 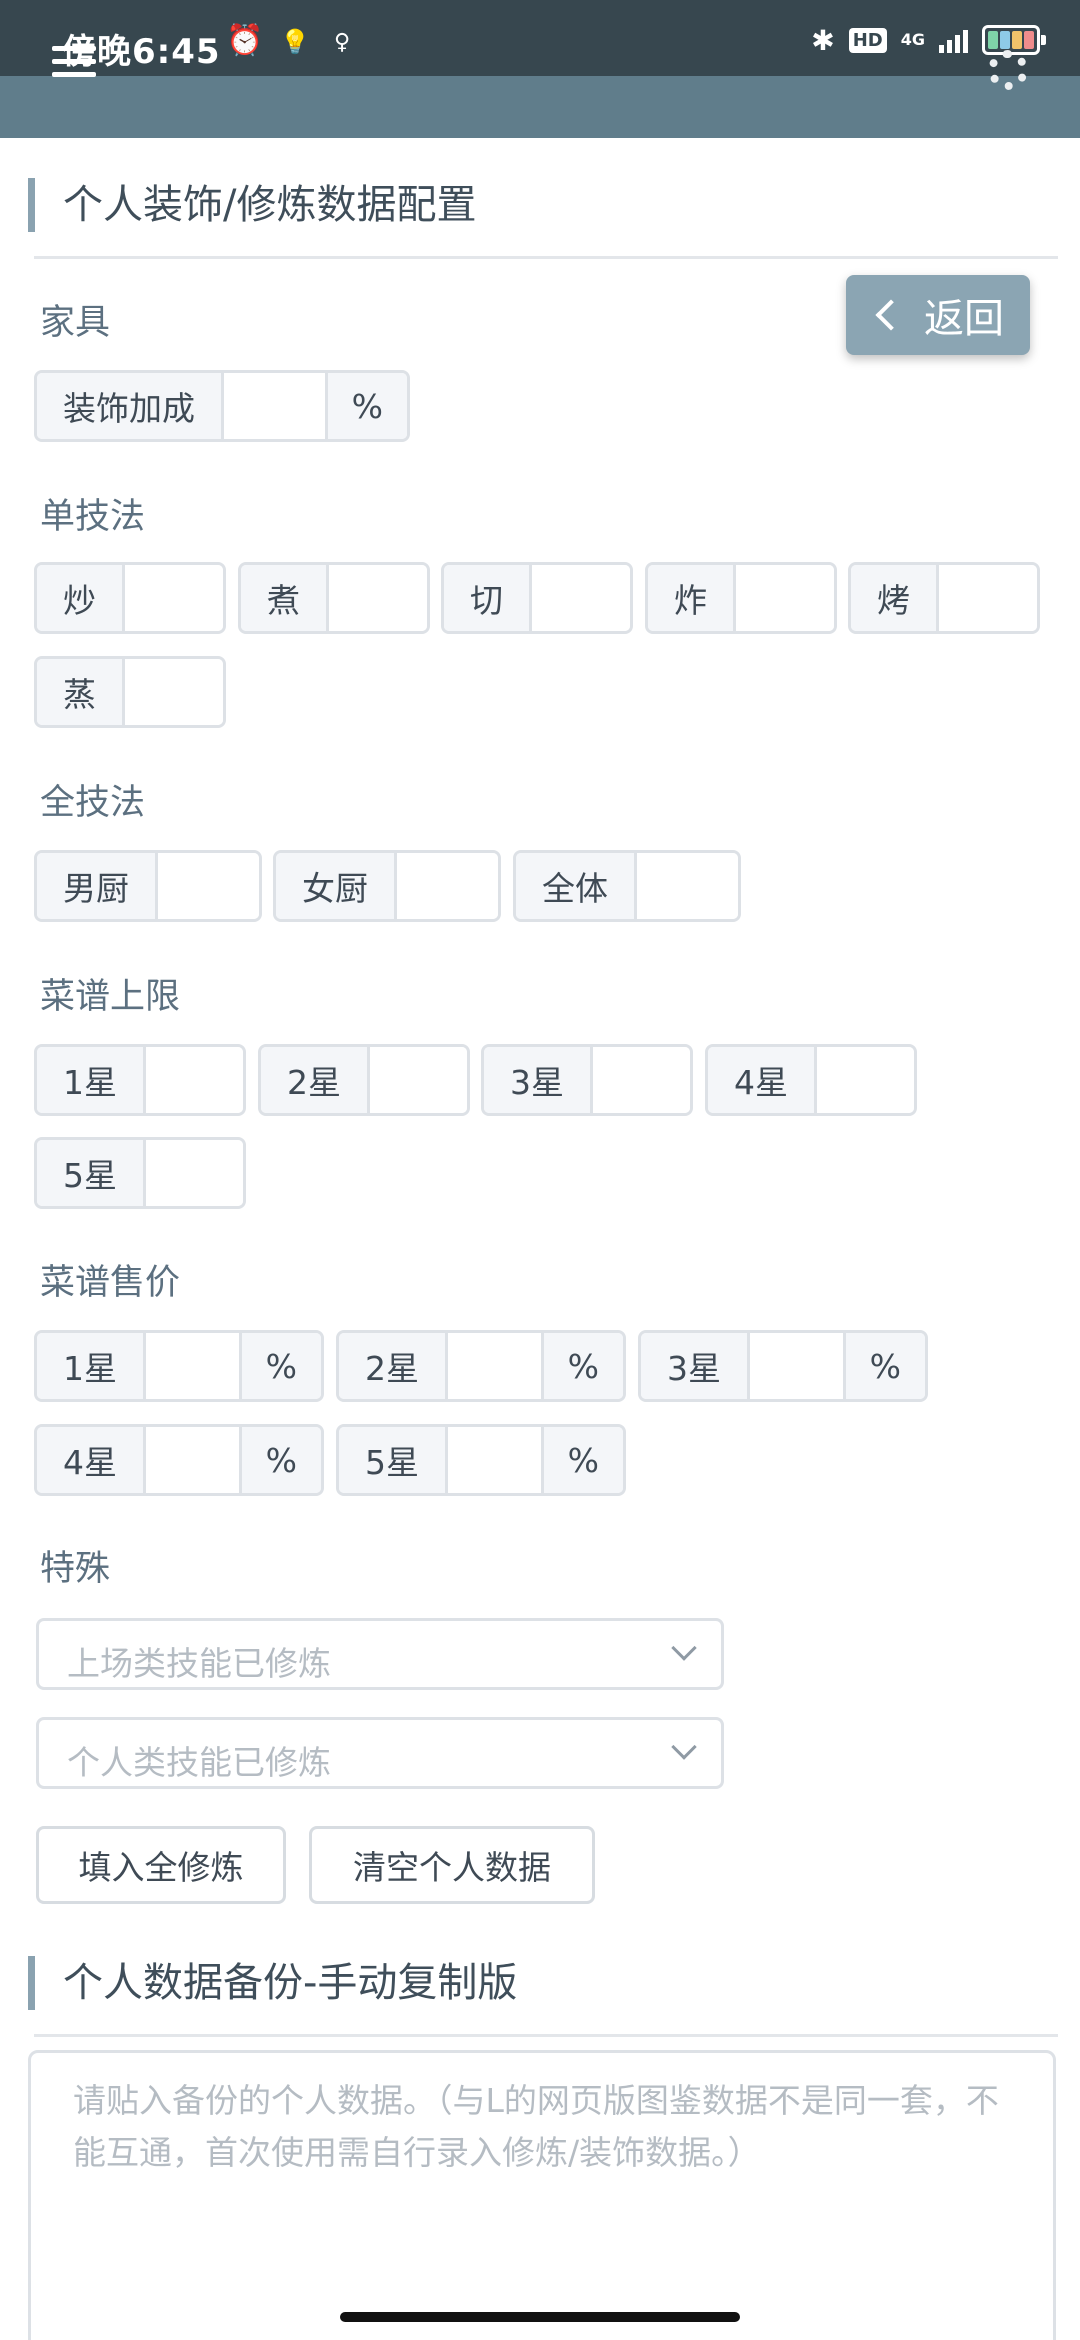 I want to click on input-group-steam: 蒸, so click(x=130, y=692).